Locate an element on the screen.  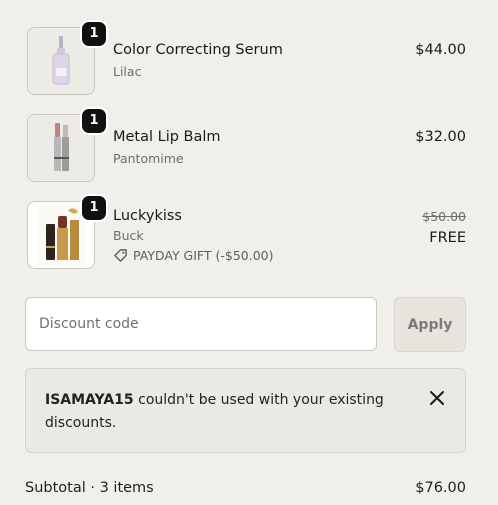
product-variant: Buck is located at coordinates (128, 235).